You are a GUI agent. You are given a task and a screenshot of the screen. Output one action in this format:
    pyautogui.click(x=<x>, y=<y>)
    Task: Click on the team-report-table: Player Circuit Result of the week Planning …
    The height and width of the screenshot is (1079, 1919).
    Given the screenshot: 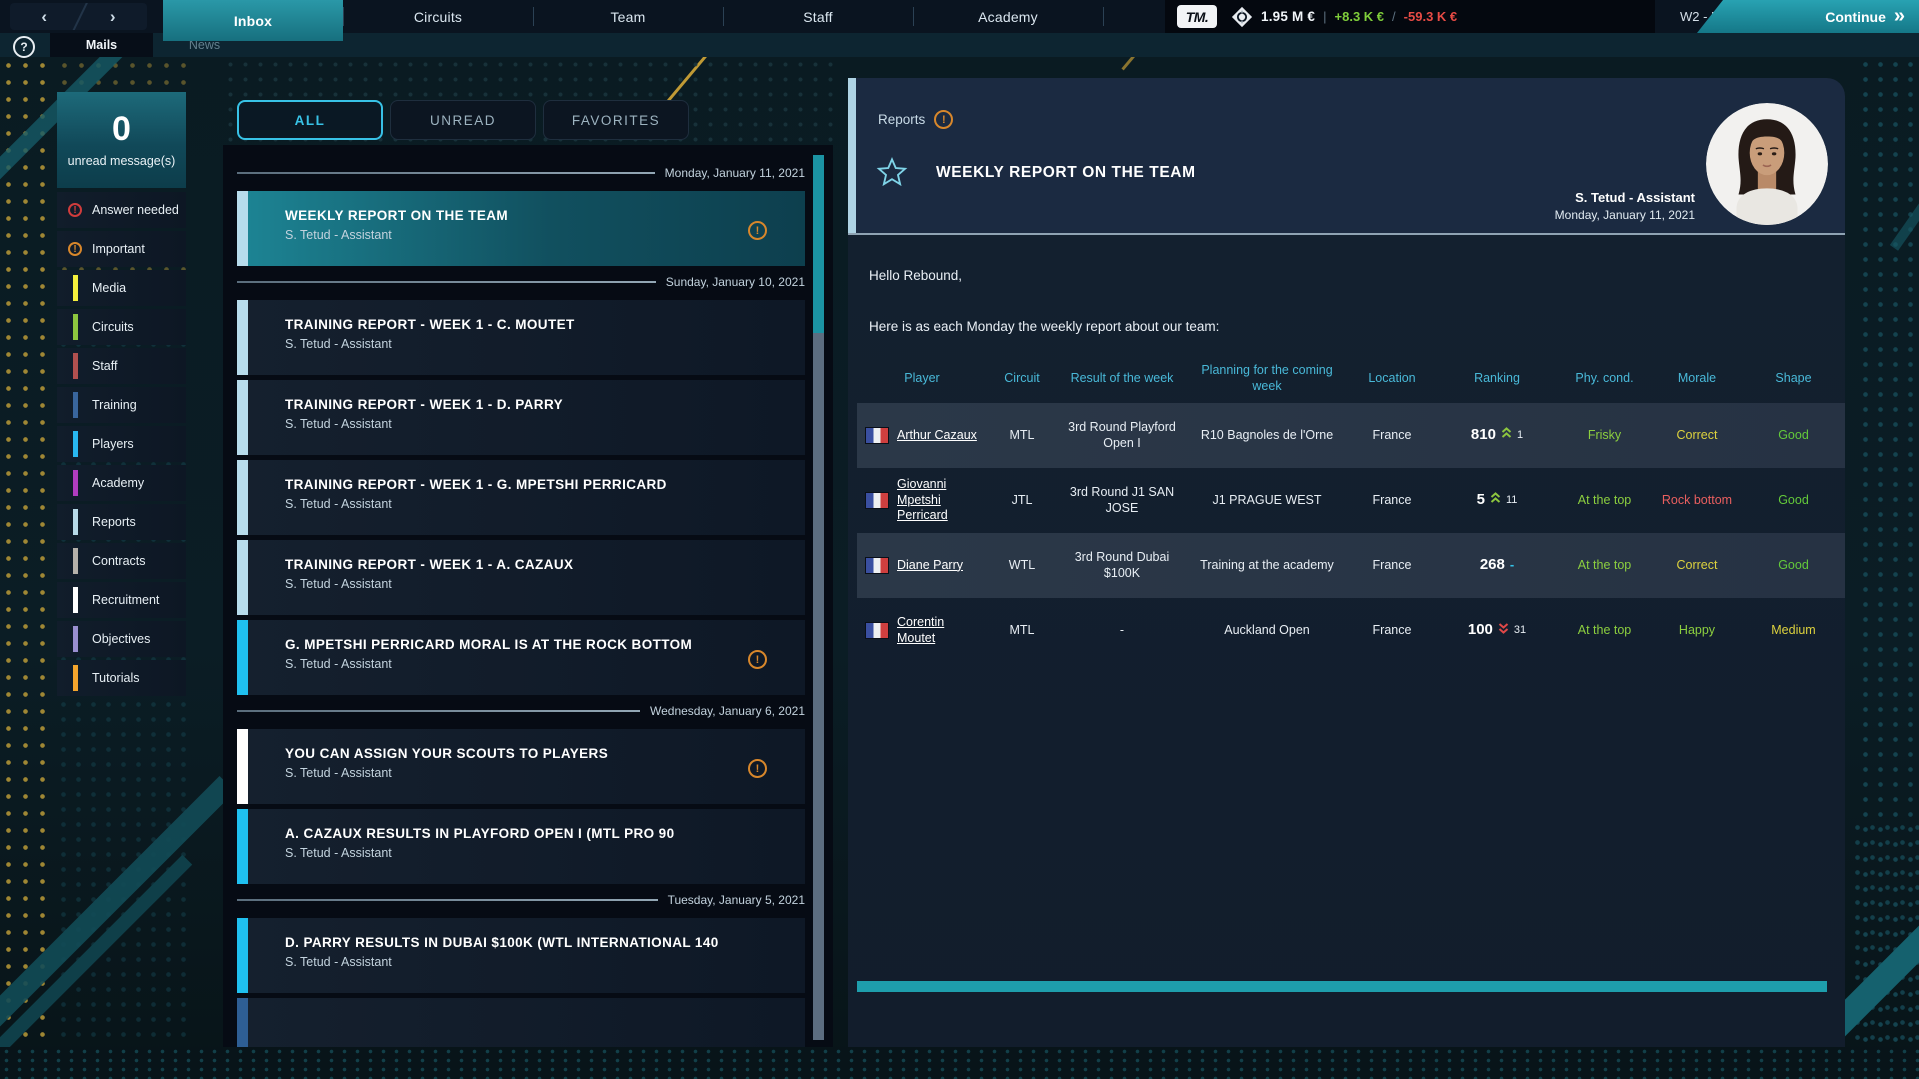 What is the action you would take?
    pyautogui.click(x=1351, y=509)
    